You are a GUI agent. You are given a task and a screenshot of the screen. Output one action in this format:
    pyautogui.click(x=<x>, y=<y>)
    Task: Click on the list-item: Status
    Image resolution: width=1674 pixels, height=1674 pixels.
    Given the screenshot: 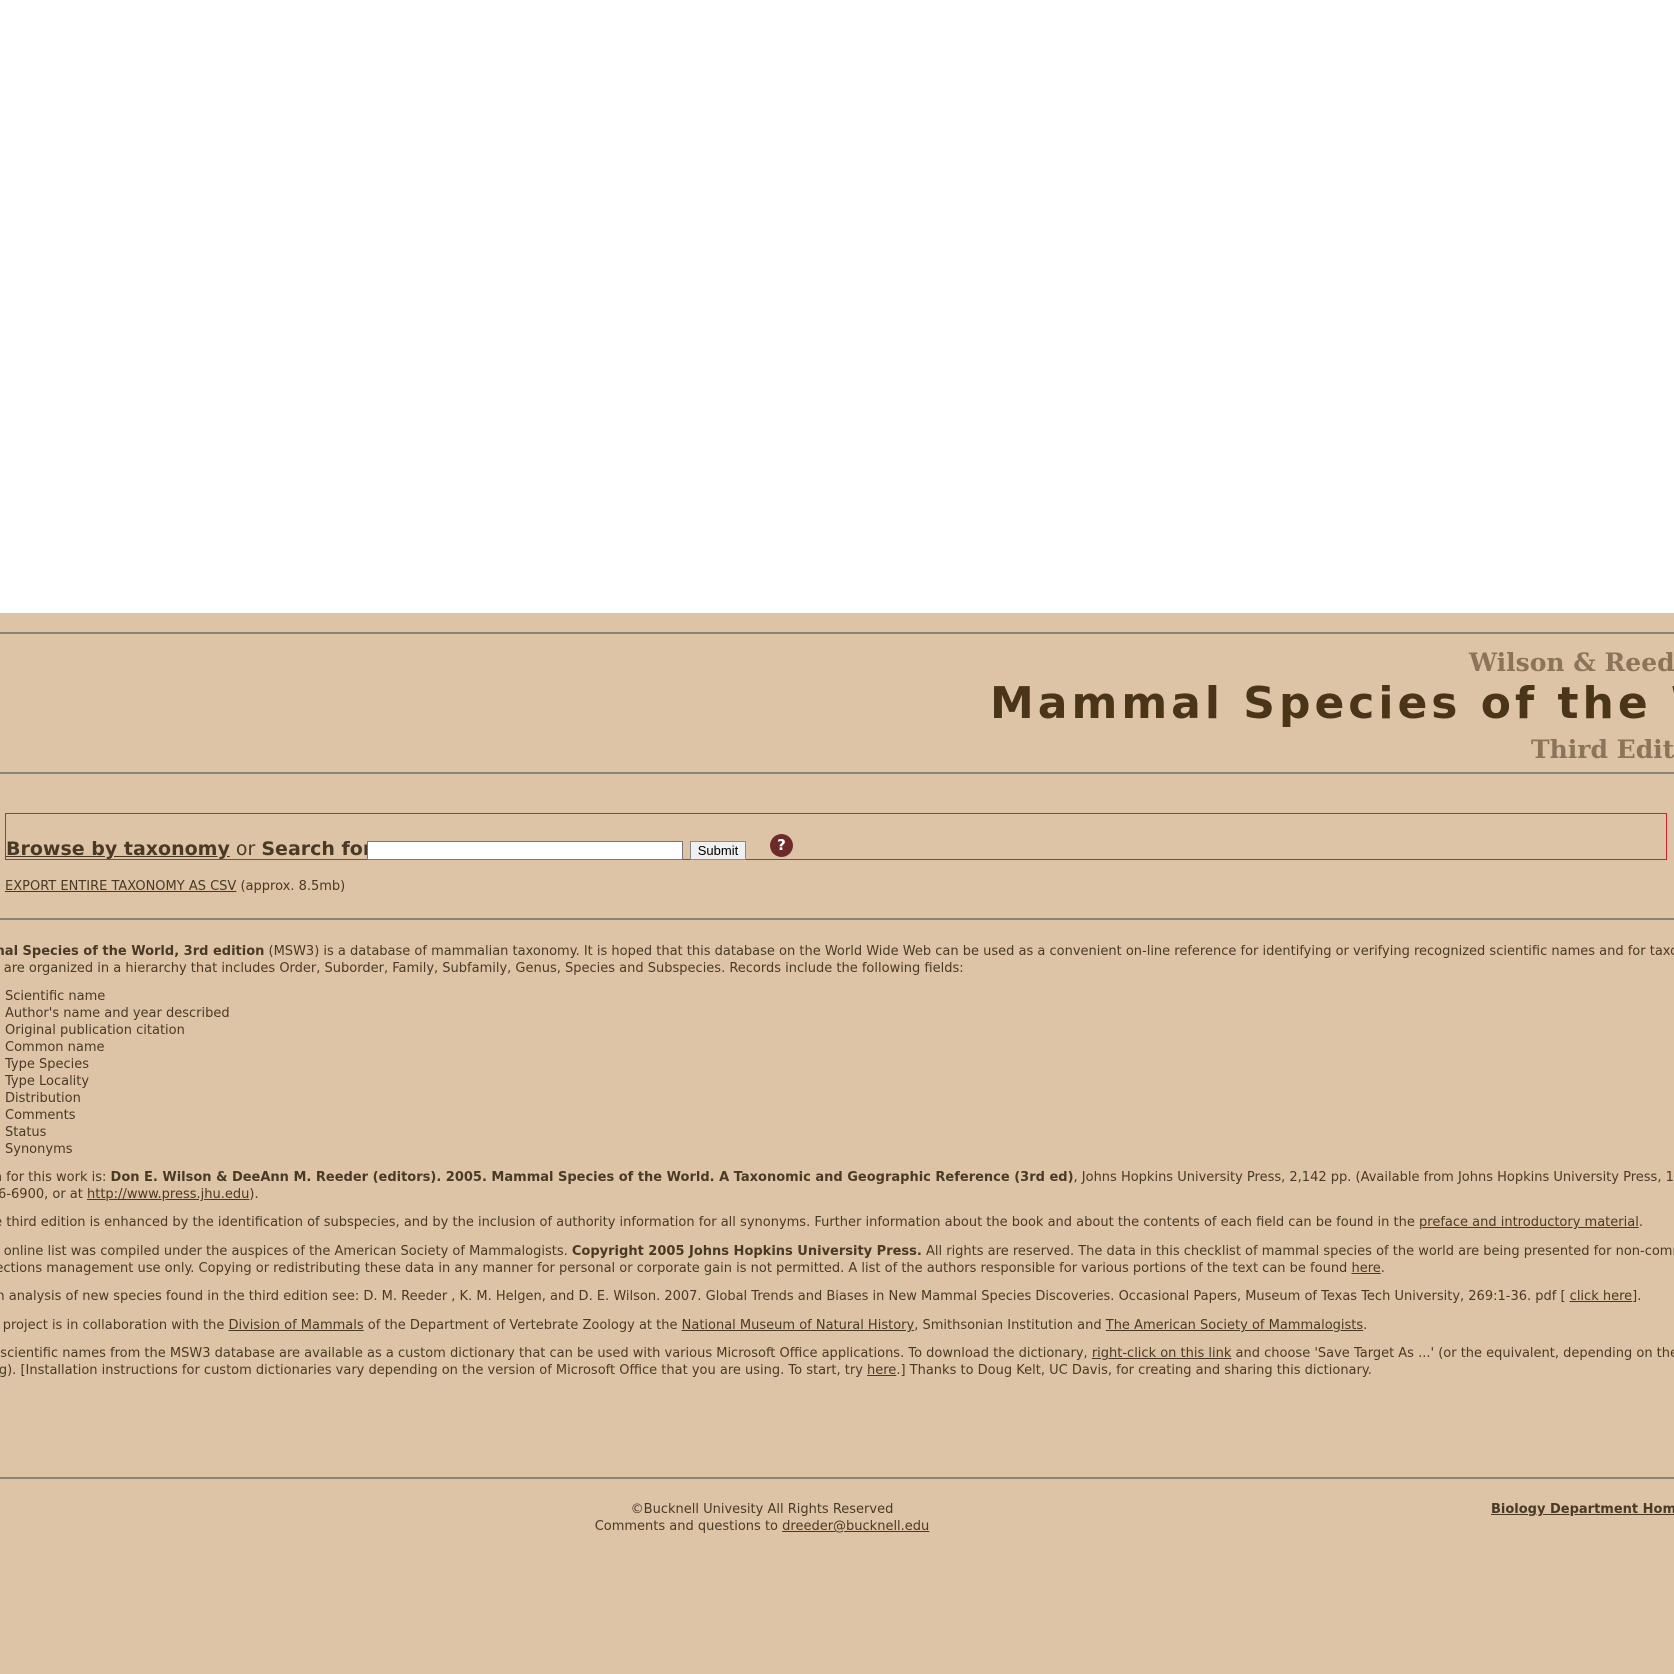 What is the action you would take?
    pyautogui.click(x=26, y=1132)
    